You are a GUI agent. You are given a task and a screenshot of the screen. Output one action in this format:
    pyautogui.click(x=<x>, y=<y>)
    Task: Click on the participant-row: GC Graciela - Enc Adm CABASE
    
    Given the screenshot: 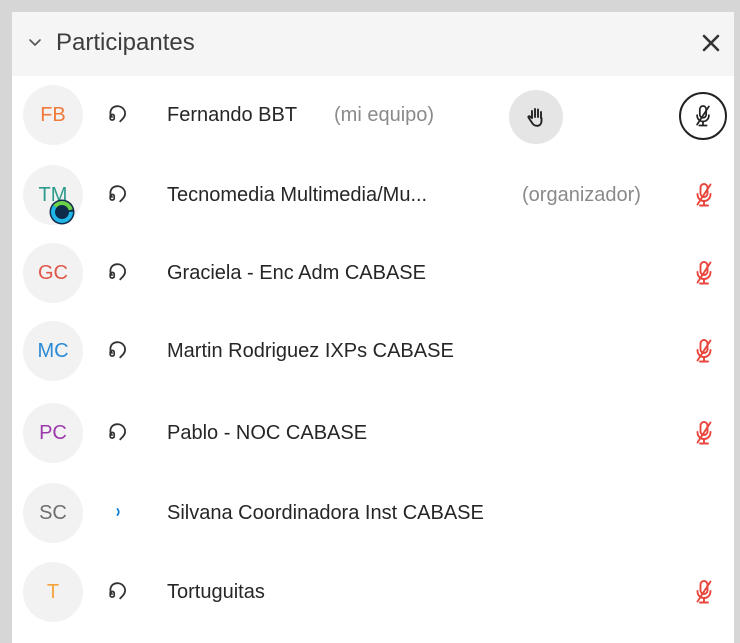 What is the action you would take?
    pyautogui.click(x=373, y=274)
    